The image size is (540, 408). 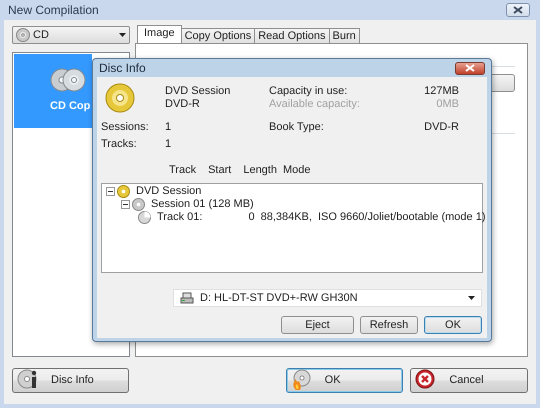 I want to click on discs-icon, so click(x=68, y=80).